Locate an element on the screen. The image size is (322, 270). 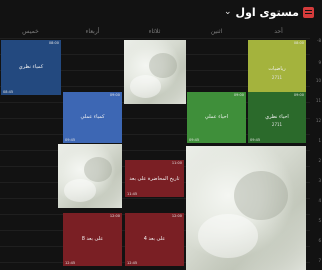
card-title: كمياء عملي is located at coordinates (92, 117).